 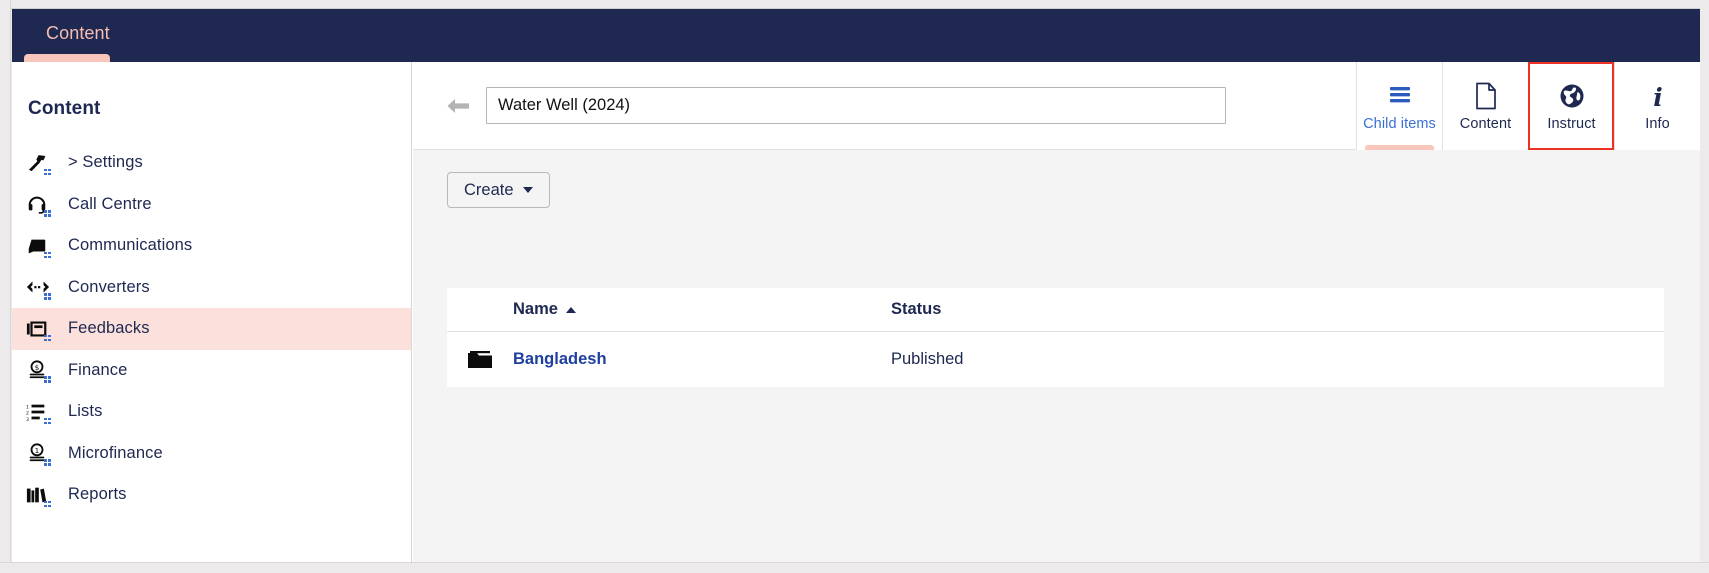 I want to click on tab-info: i Info, so click(x=1657, y=106).